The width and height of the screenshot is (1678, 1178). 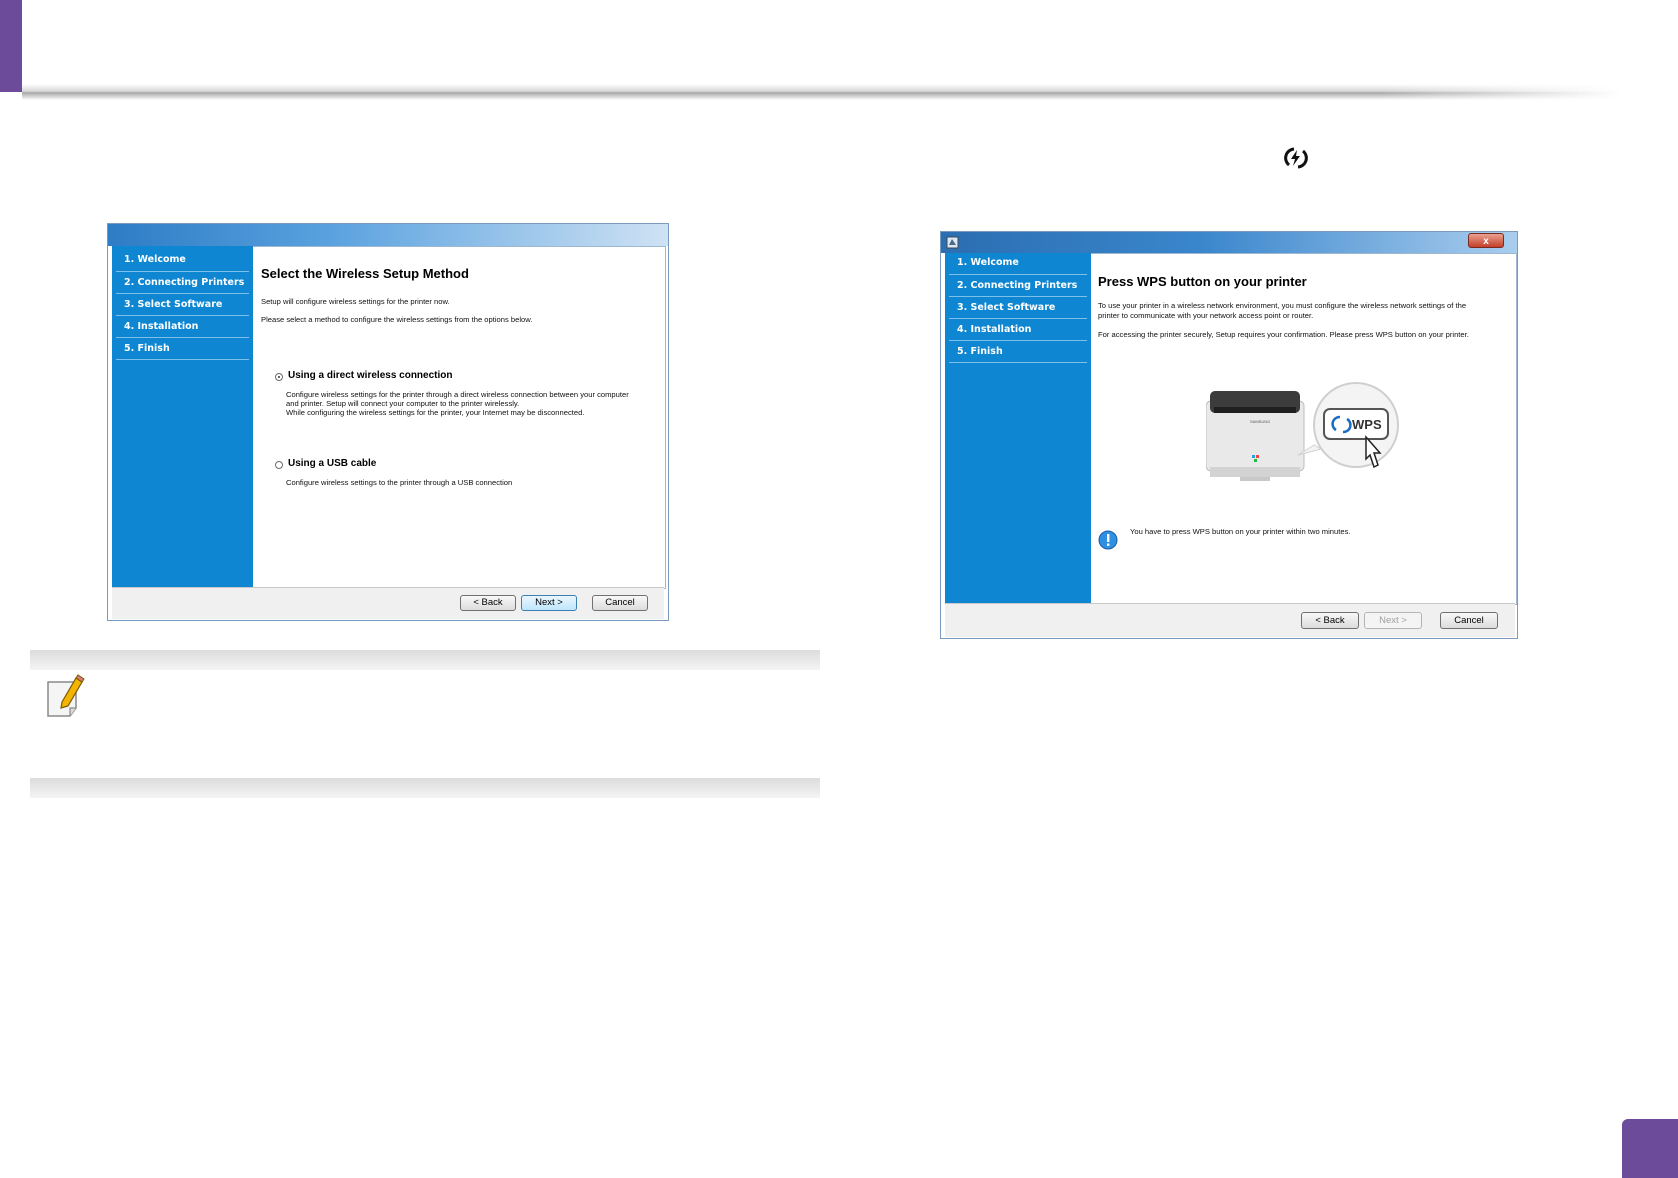 What do you see at coordinates (425, 788) in the screenshot?
I see `note-bottom-band` at bounding box center [425, 788].